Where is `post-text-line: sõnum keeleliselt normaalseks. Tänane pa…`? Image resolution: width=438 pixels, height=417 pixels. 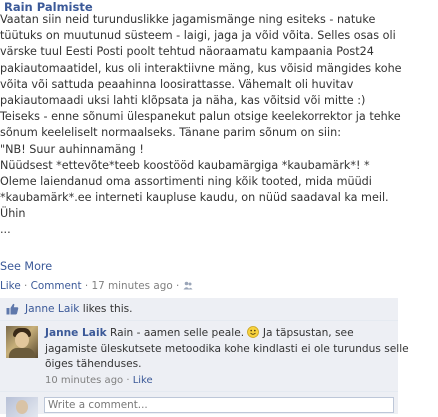
post-text-line: sõnum keeleliselt normaalseks. Tänane pa… is located at coordinates (170, 133).